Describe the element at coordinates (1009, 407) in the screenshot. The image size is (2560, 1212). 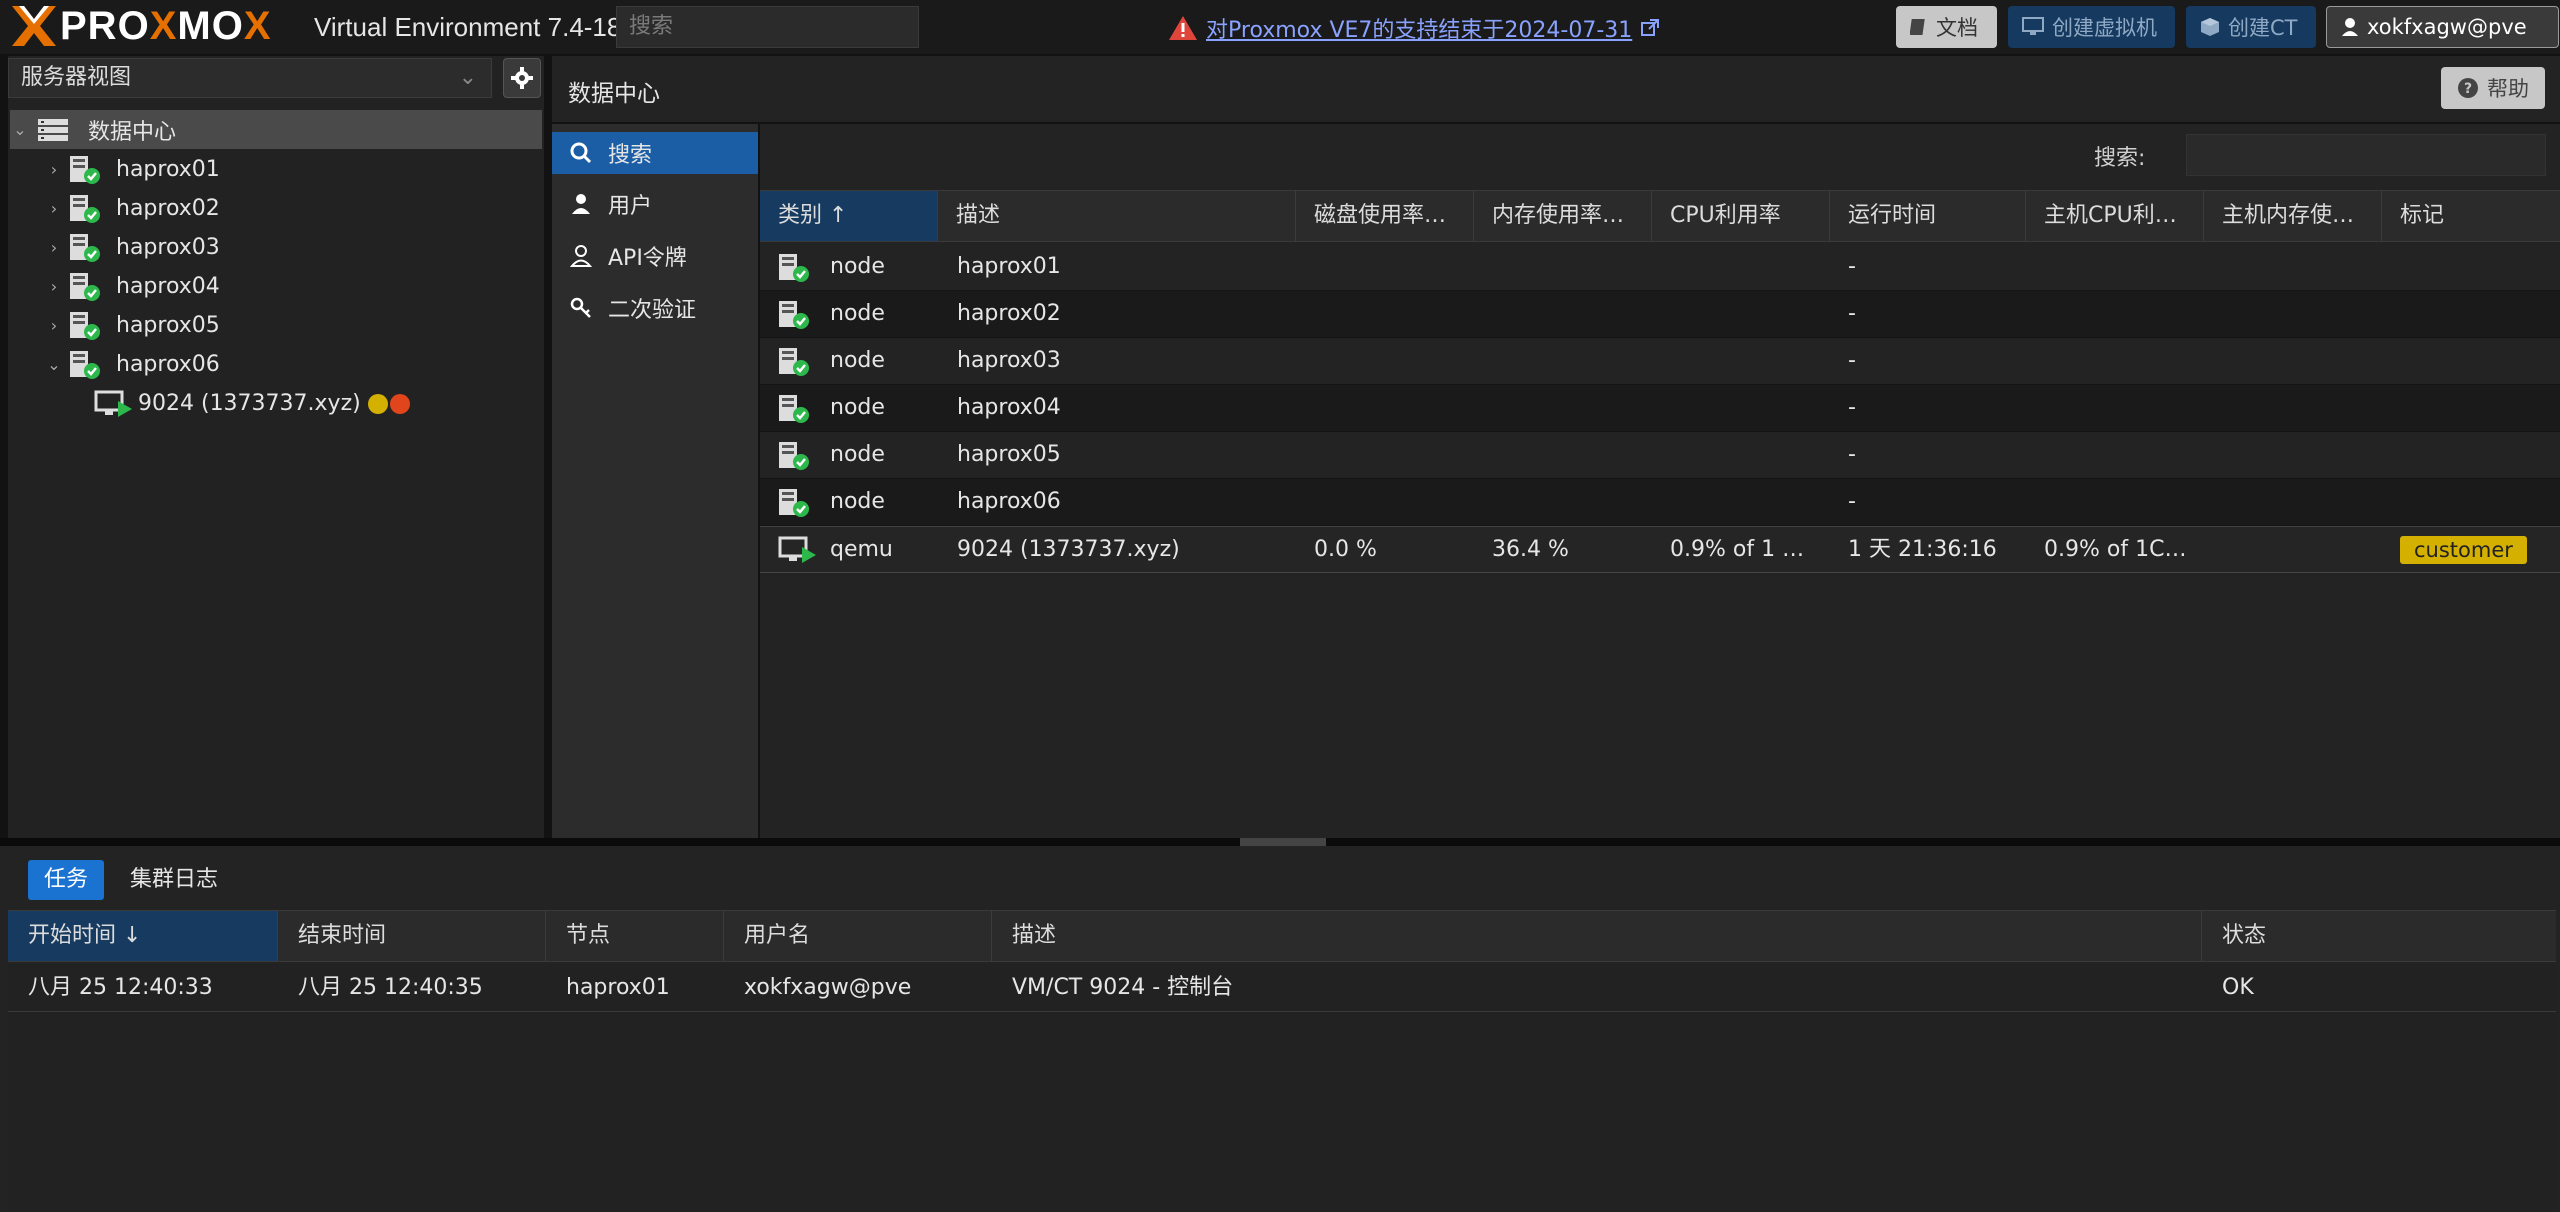
I see `cell-description: haprox04` at that location.